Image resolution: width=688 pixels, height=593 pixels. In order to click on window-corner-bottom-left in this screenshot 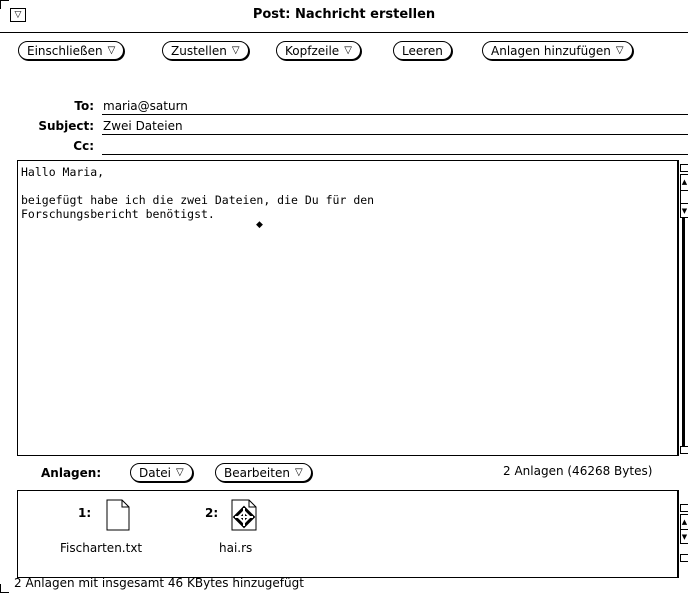, I will do `click(4, 588)`.